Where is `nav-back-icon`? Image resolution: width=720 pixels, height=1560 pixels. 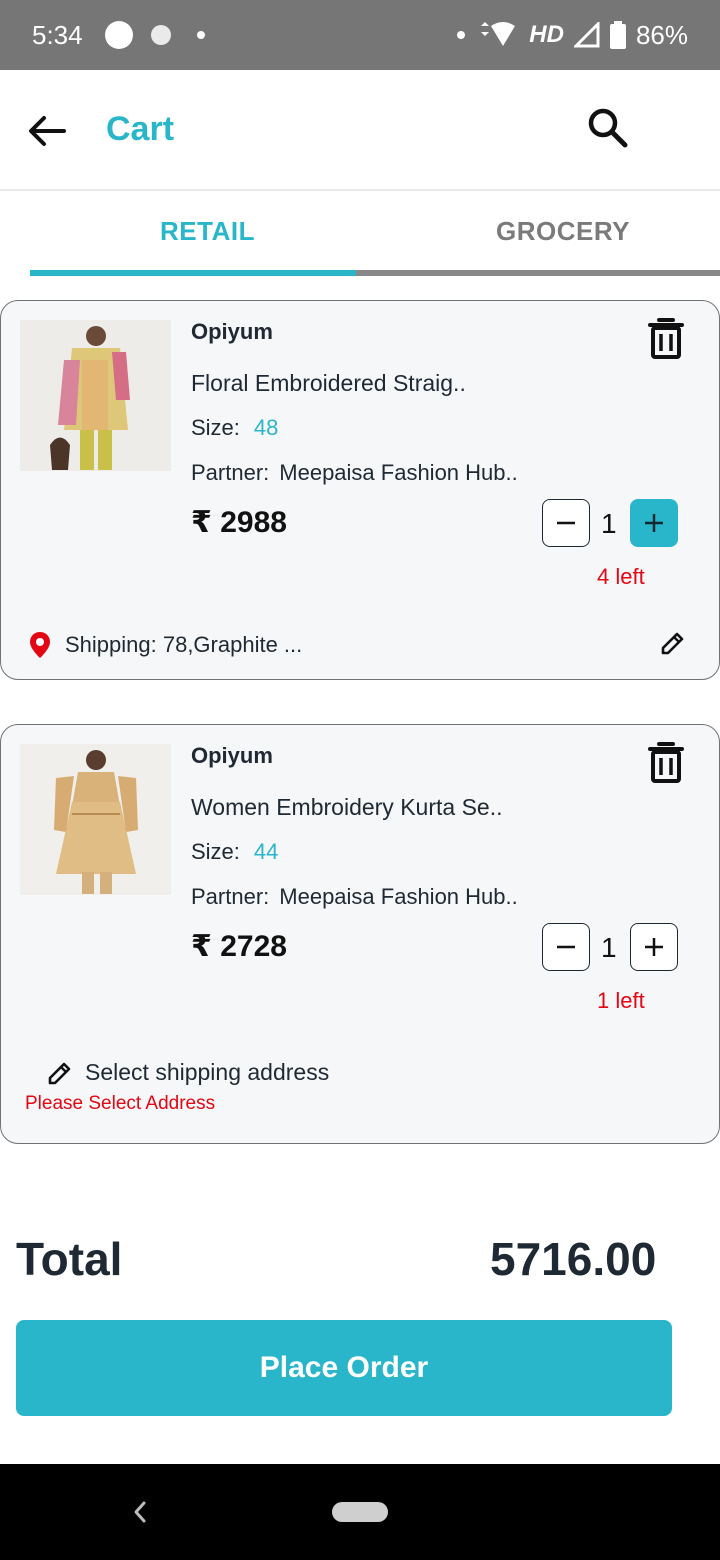 nav-back-icon is located at coordinates (140, 1512).